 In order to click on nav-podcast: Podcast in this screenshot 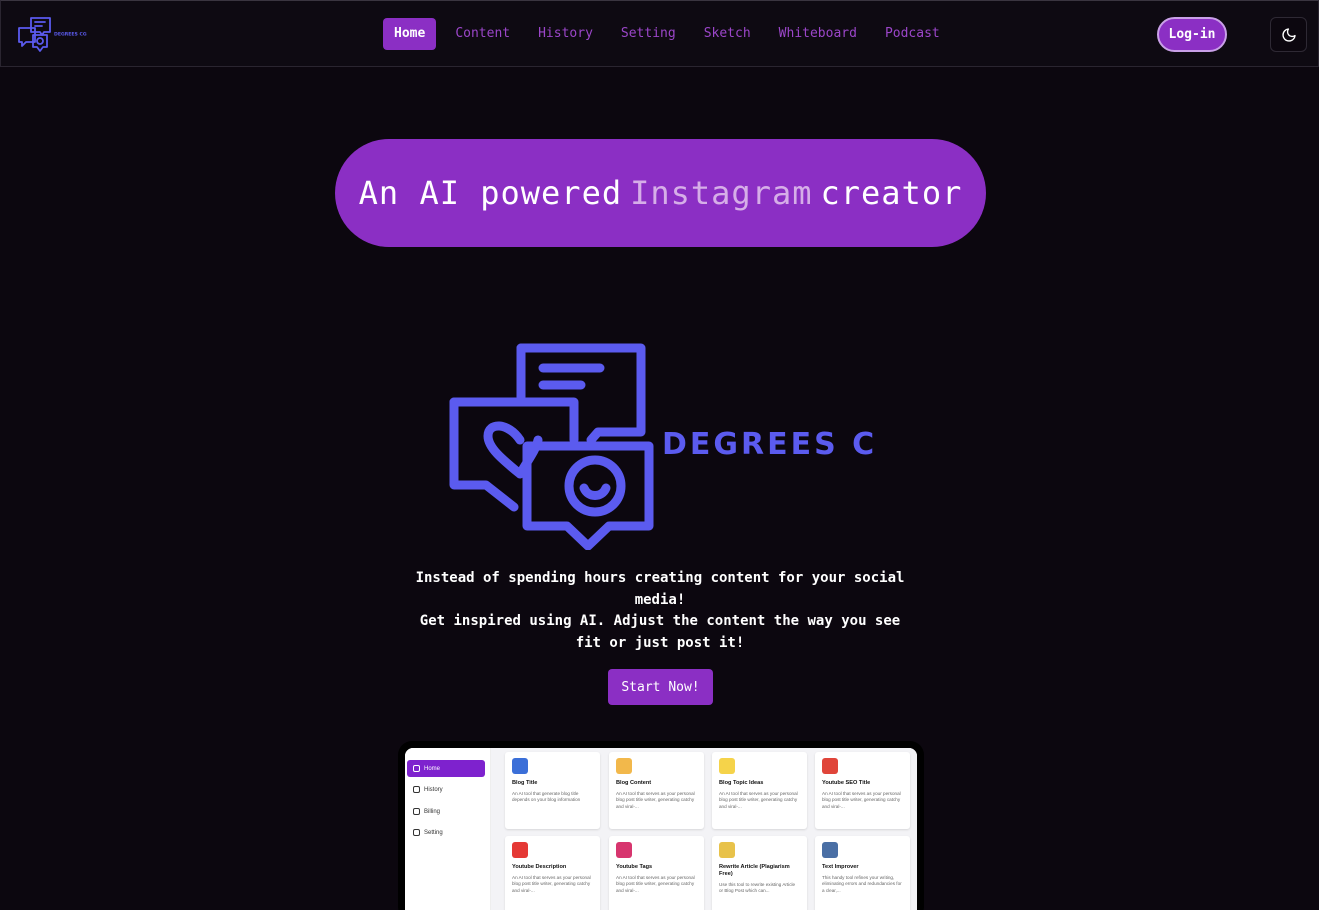, I will do `click(912, 34)`.